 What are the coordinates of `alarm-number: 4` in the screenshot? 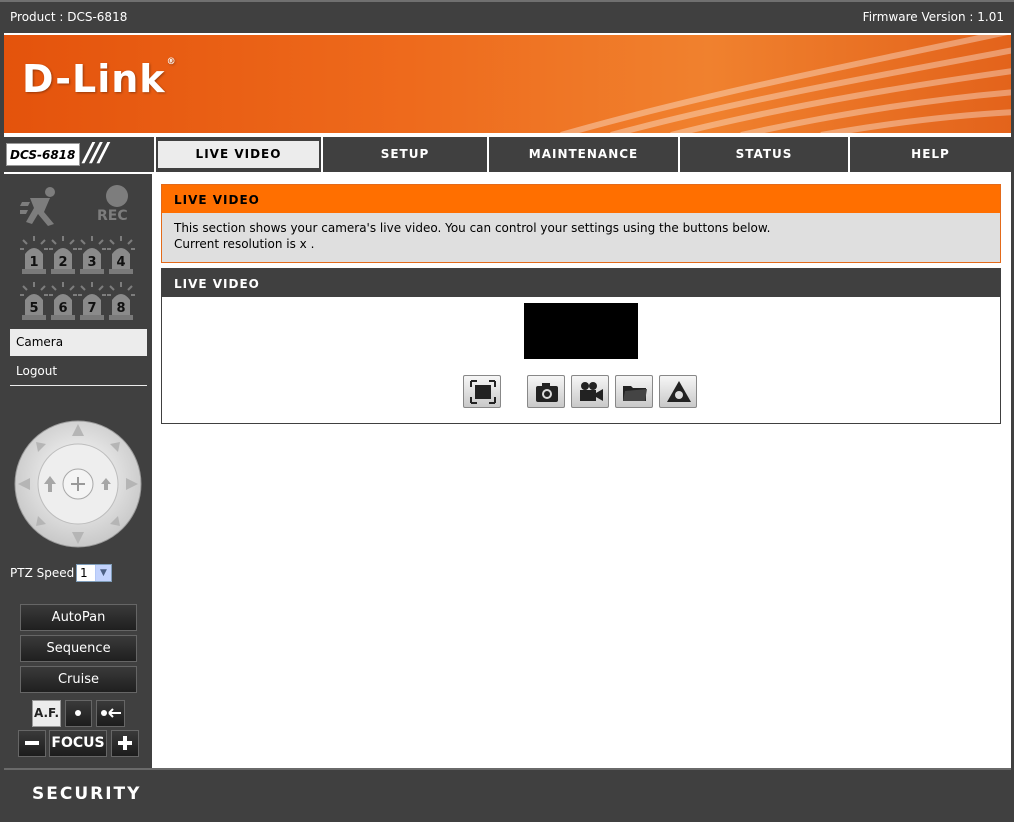 It's located at (120, 262).